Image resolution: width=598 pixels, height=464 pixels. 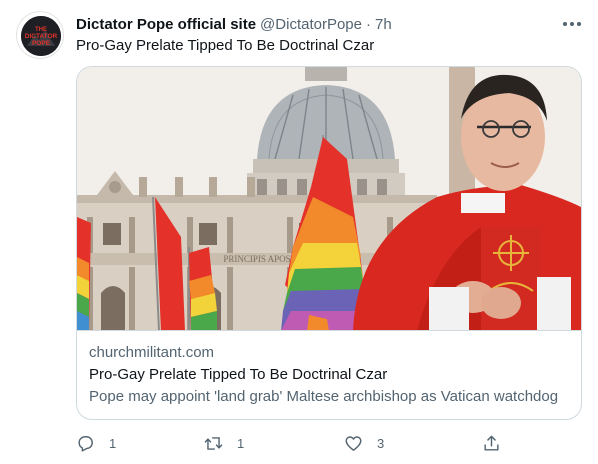 I want to click on share-button, so click(x=491, y=443).